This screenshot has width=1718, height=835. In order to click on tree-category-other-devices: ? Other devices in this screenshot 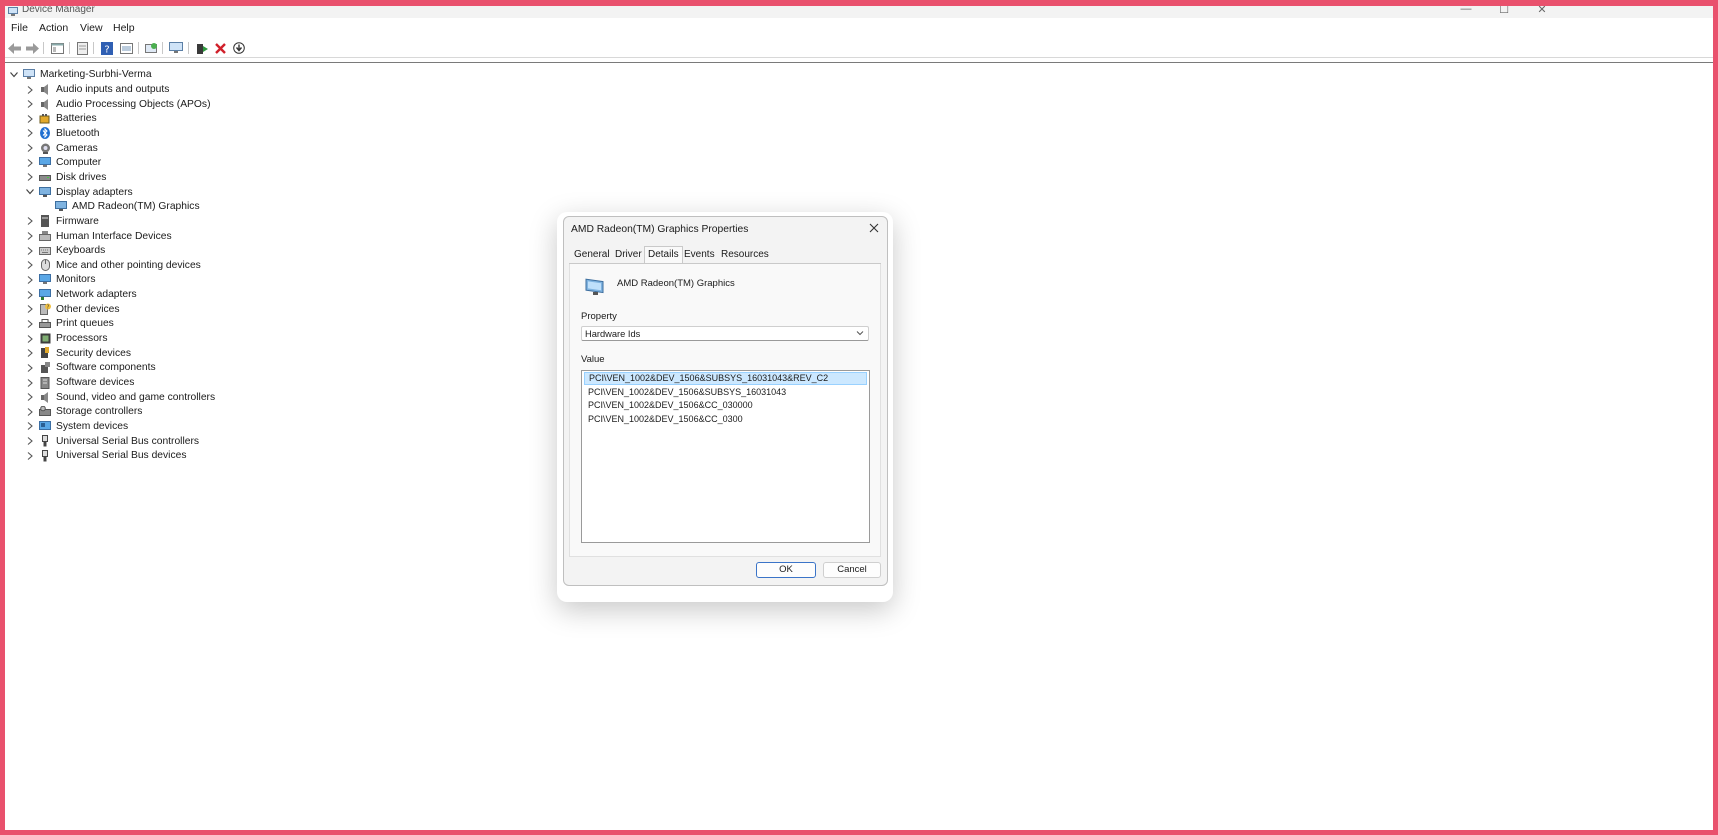, I will do `click(72, 309)`.